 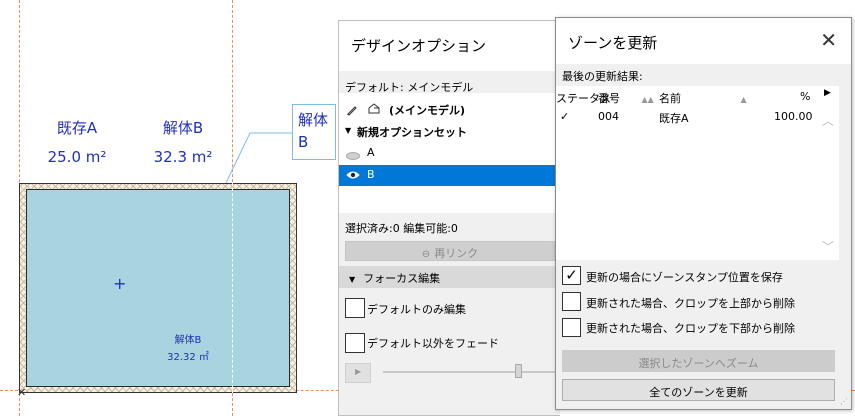 What do you see at coordinates (698, 361) in the screenshot?
I see `zoom-to-zone-button: 選択したゾーンへズーム` at bounding box center [698, 361].